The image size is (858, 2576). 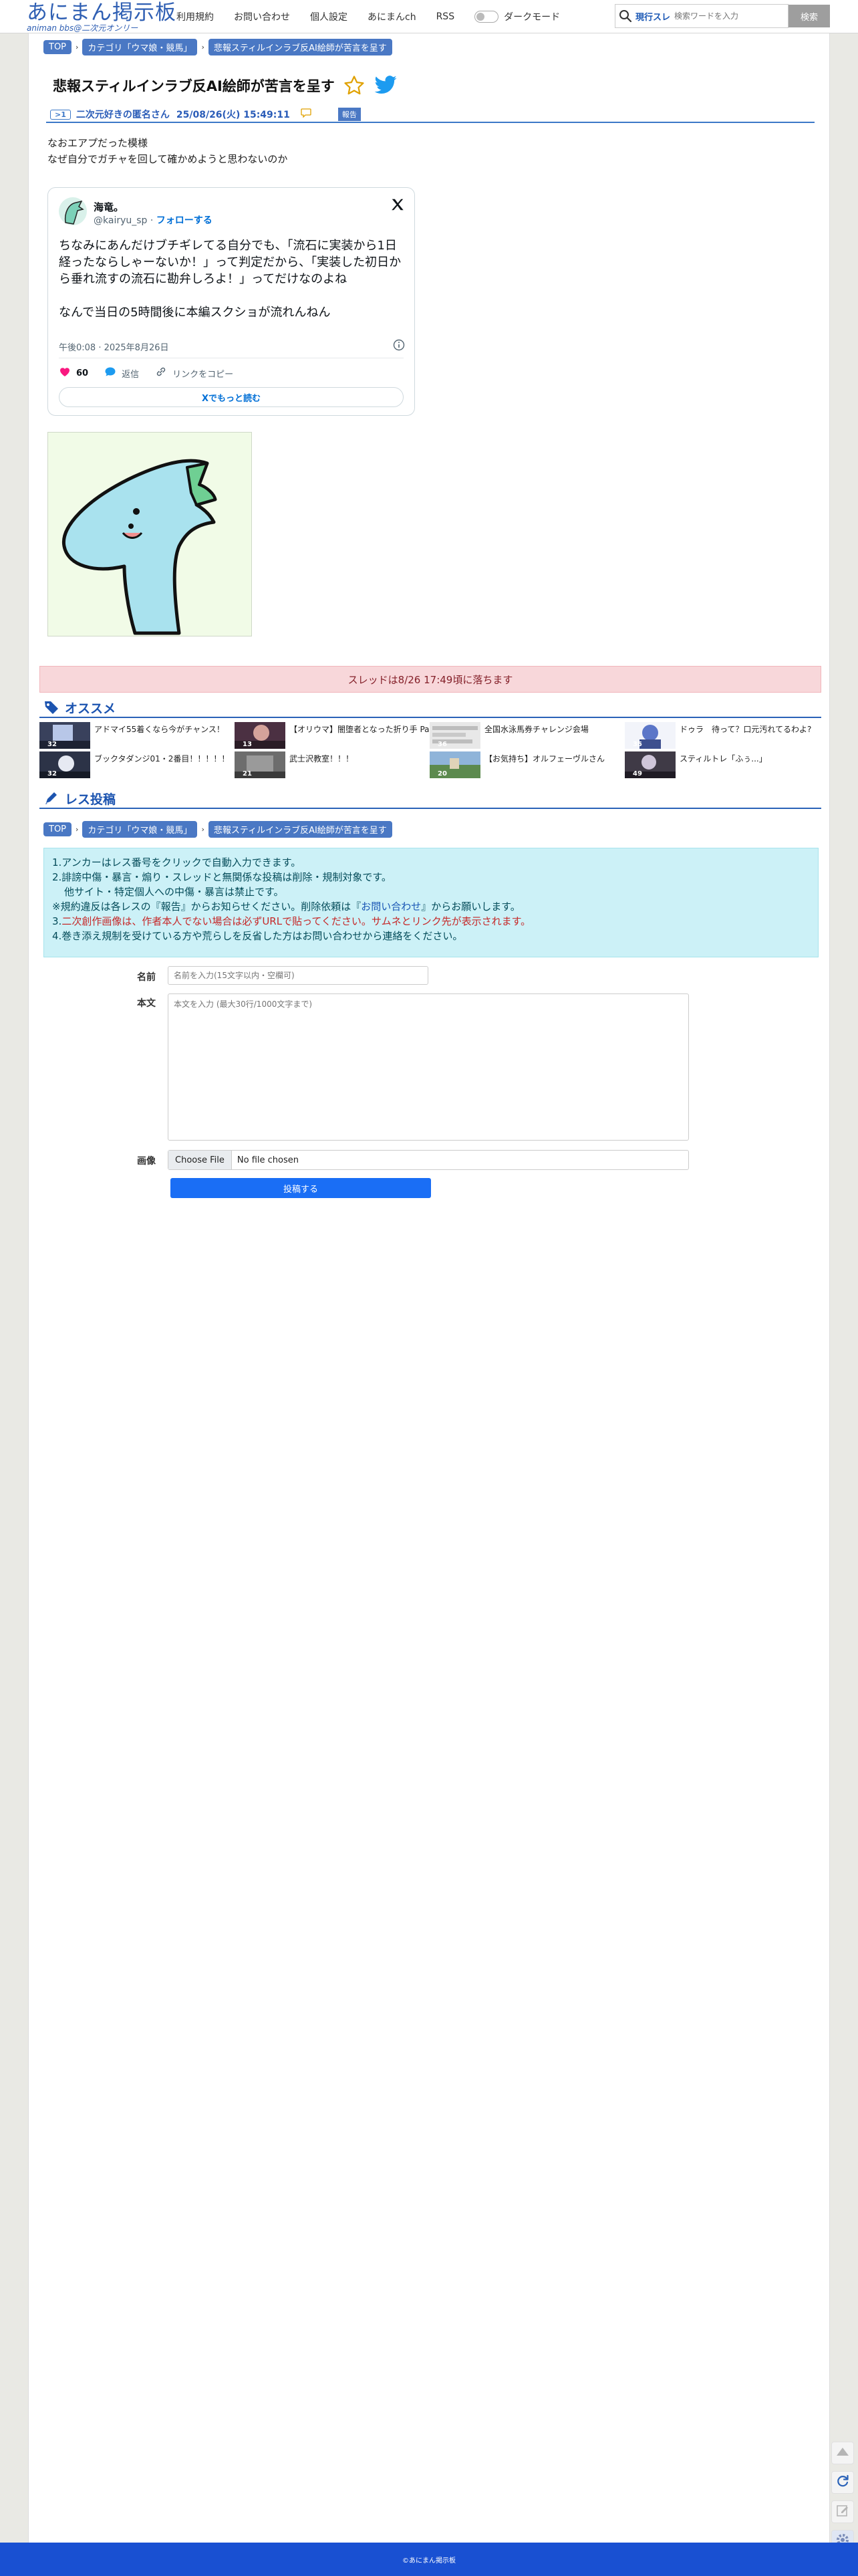 I want to click on tweet-text-para: なんで当日の5時間後に本編スクショが流れんねん, so click(x=195, y=313).